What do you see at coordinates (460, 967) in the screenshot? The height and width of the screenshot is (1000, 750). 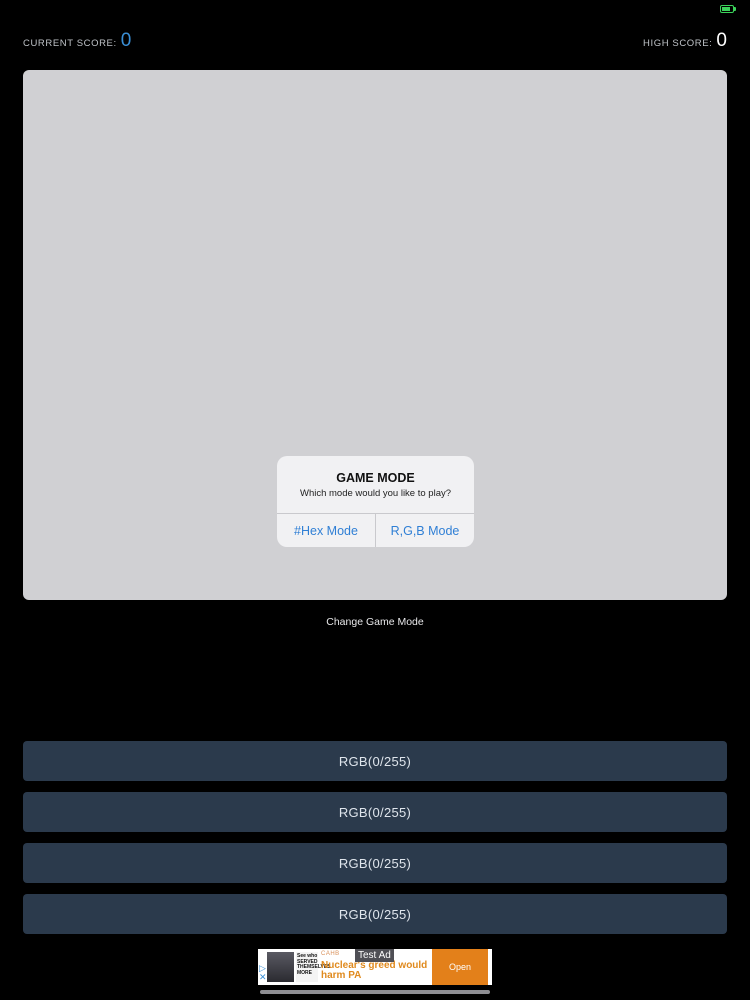 I see `ad-open-button: Open` at bounding box center [460, 967].